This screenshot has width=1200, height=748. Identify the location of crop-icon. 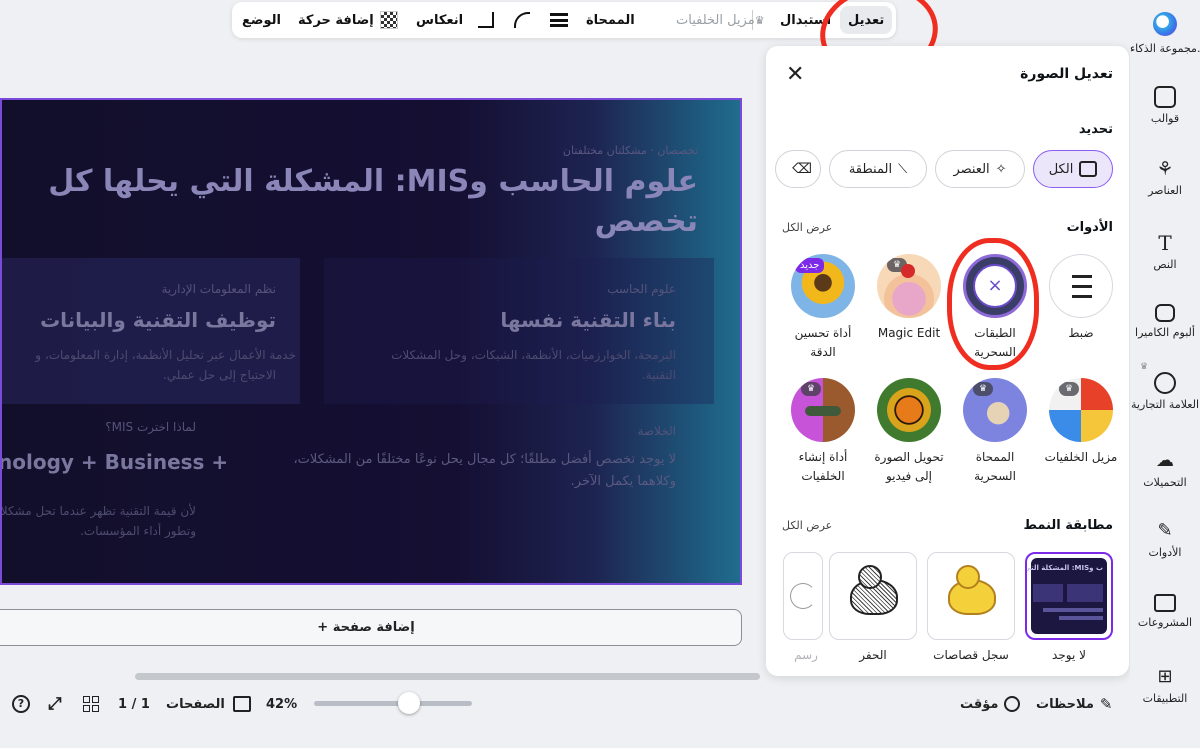
(486, 20).